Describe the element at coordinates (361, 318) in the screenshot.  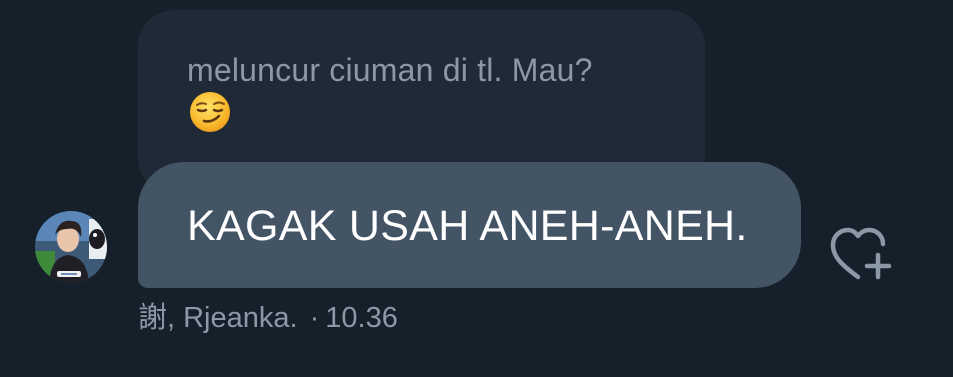
I see `message-timestamp: 10.36` at that location.